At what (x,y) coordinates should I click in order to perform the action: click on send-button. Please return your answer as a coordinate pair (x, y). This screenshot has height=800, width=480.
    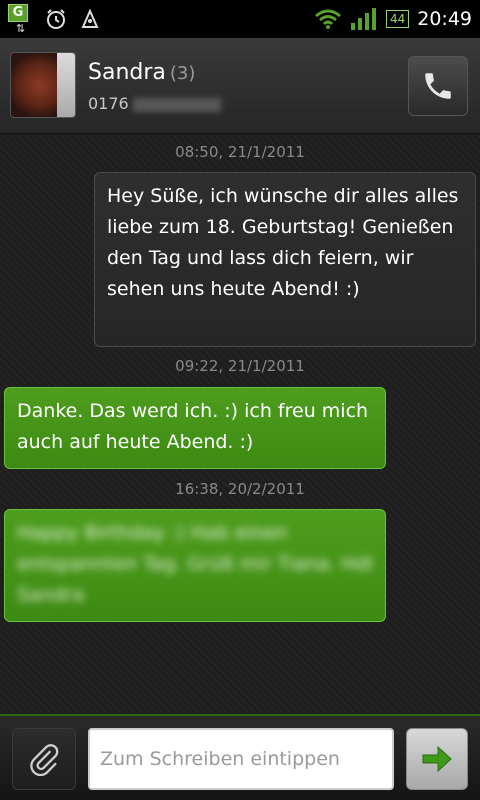
    Looking at the image, I should click on (437, 759).